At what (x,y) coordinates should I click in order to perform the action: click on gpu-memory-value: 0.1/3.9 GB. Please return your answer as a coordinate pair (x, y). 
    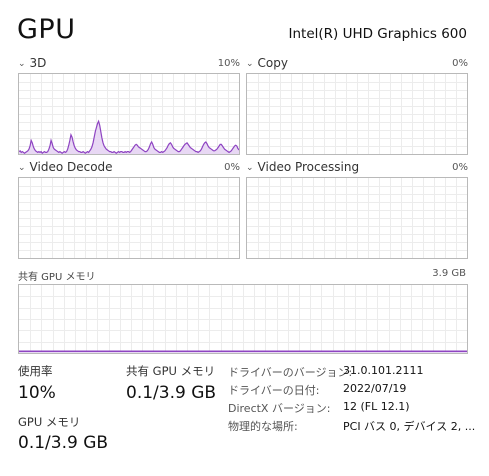
    Looking at the image, I should click on (63, 443).